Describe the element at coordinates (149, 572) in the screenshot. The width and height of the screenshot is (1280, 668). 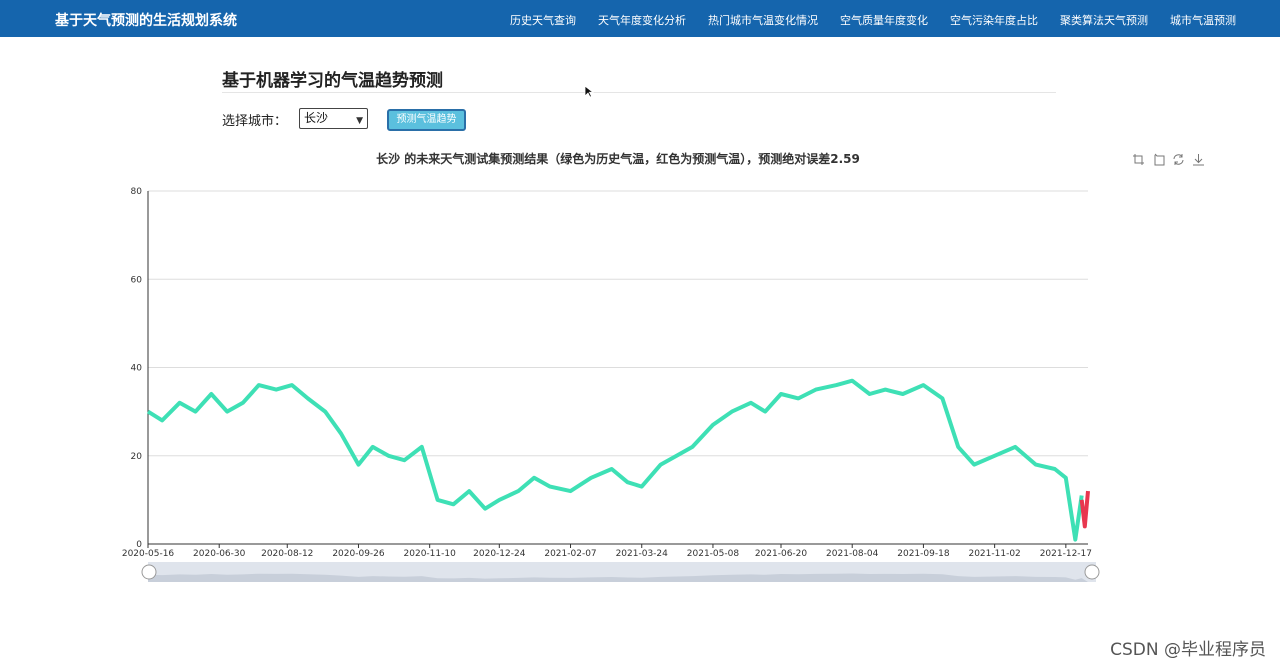
I see `datazoom-handle-left` at that location.